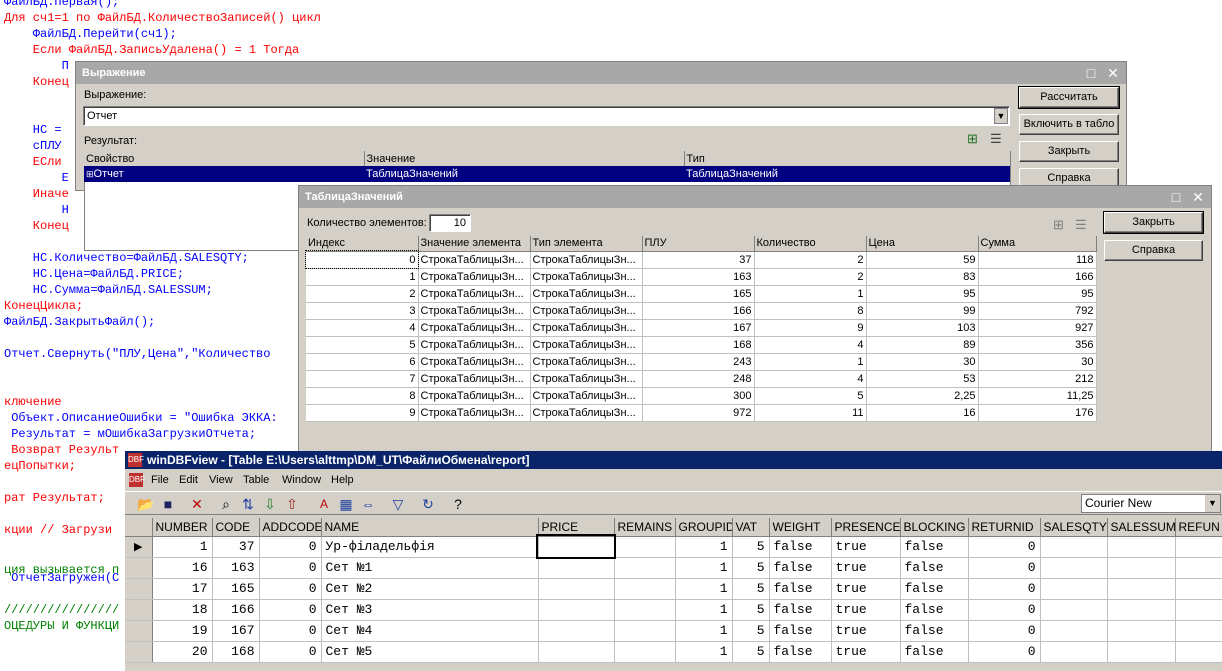 The width and height of the screenshot is (1222, 671). Describe the element at coordinates (1141, 527) in the screenshot. I see `column-header: SALESSUM` at that location.